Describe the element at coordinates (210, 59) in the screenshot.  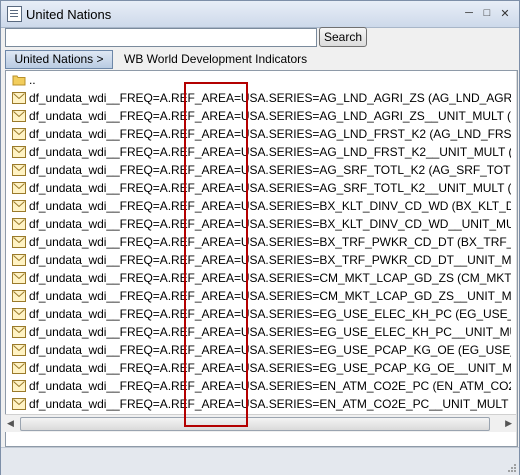
I see `breadcrumb-item-wb-wdi: WB World Development Indicators` at that location.